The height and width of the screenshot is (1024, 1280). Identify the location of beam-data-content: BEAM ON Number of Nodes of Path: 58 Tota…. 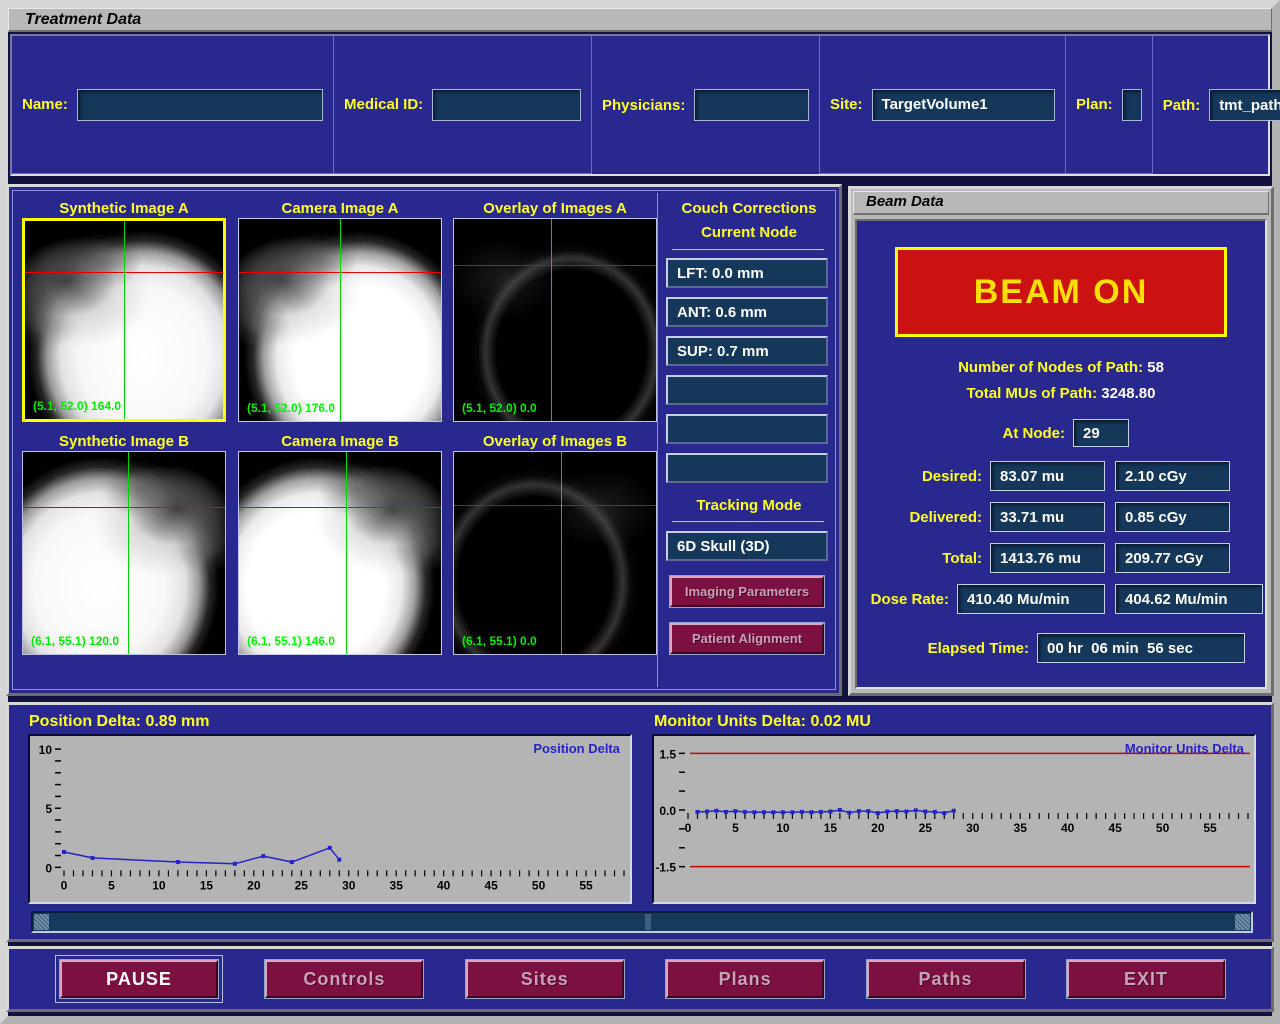
(1061, 454).